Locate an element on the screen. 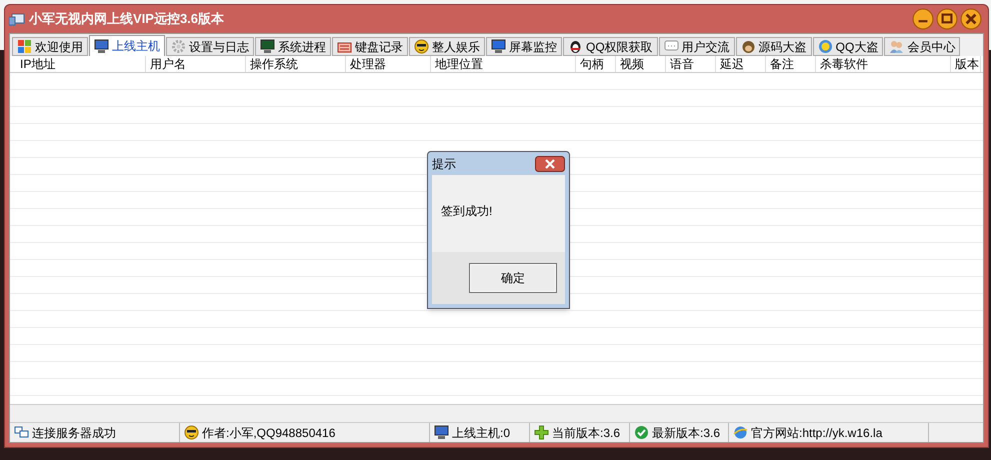  column-header: 延迟 is located at coordinates (741, 64).